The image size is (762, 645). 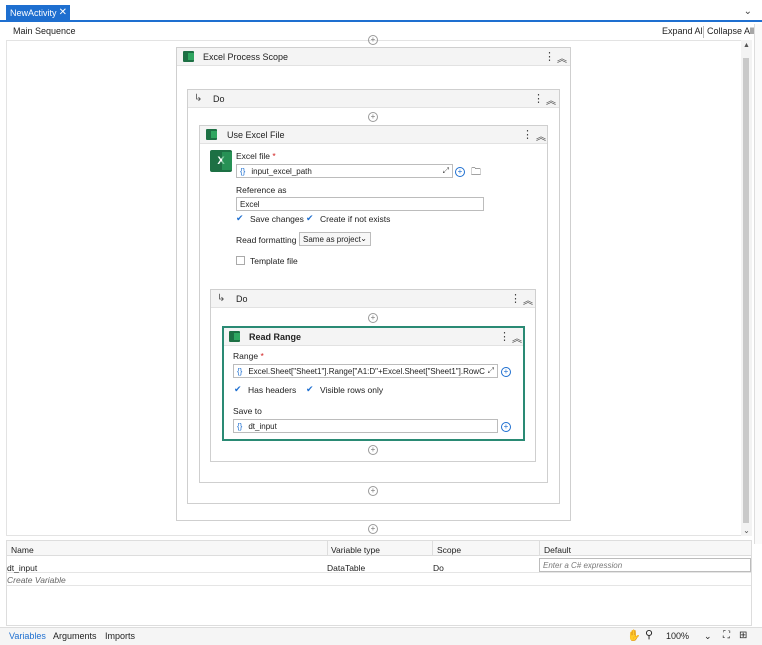 I want to click on tab-bar: NewActivity ✕ ⌄, so click(x=381, y=11).